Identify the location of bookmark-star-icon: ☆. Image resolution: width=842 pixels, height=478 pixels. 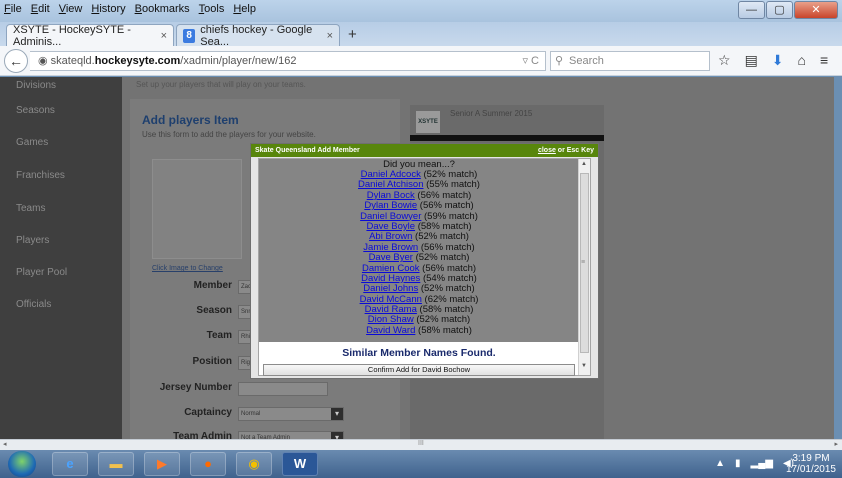
(724, 60).